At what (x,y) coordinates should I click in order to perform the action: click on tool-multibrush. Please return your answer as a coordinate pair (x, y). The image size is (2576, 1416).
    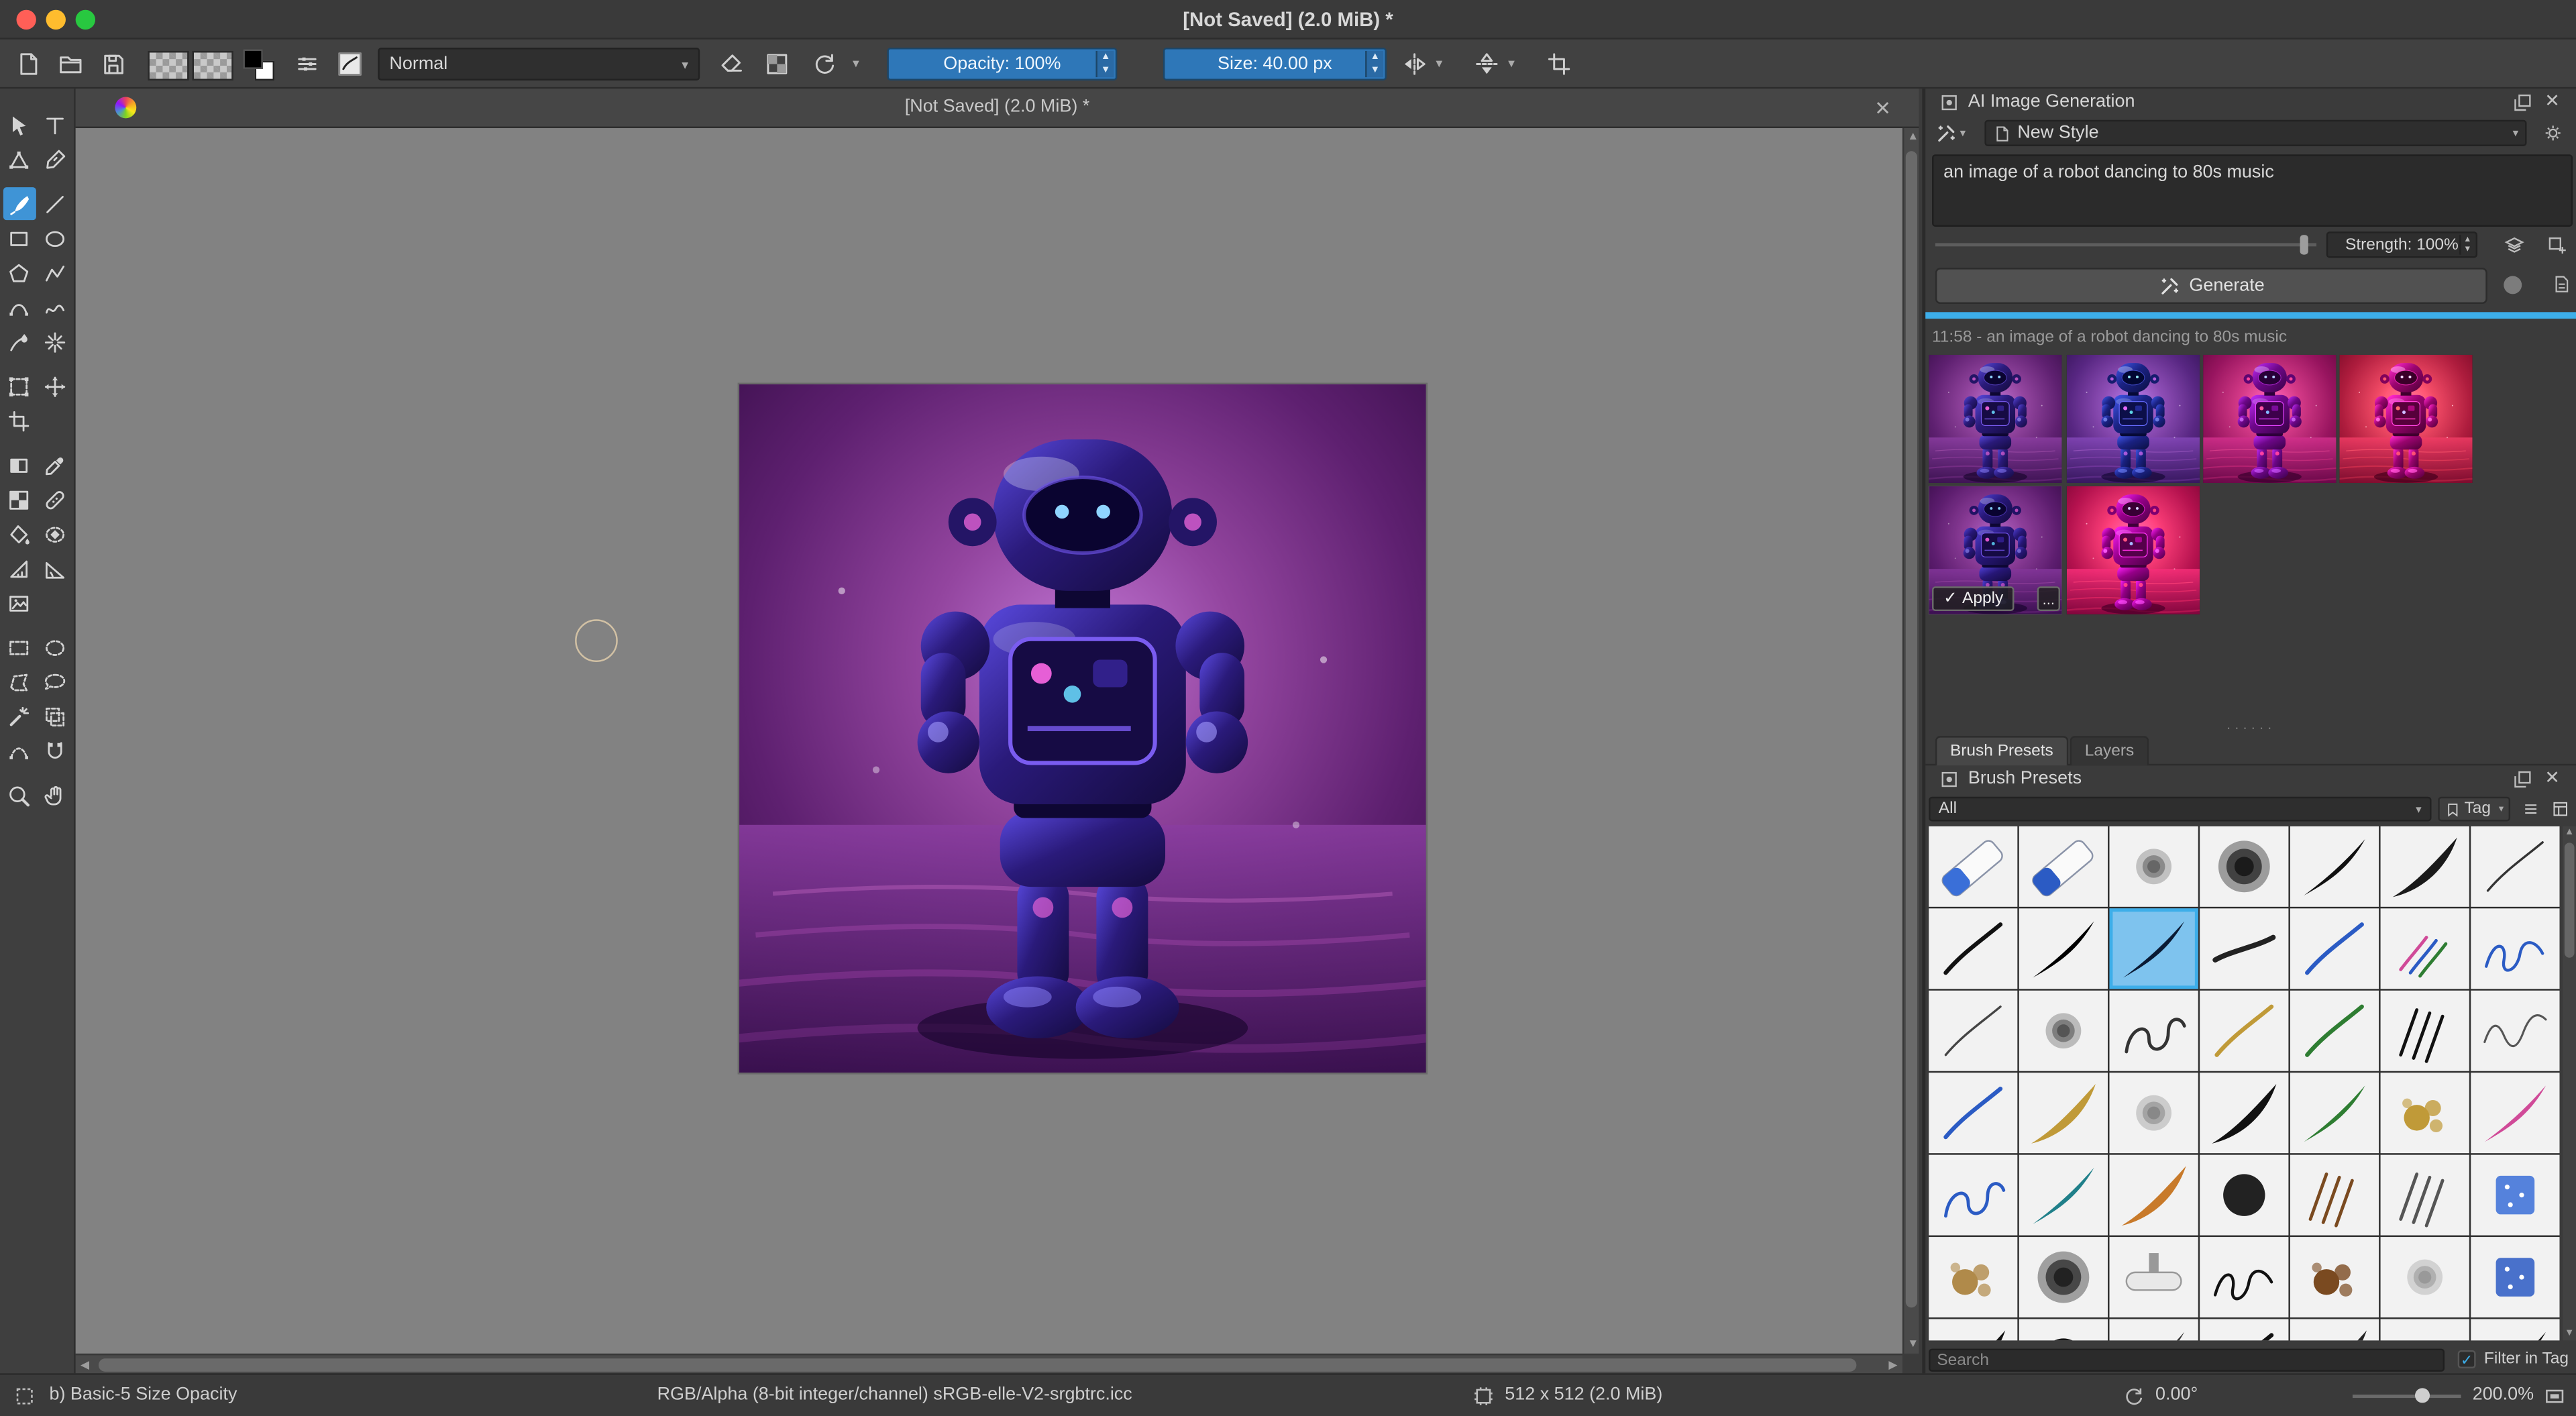
    Looking at the image, I should click on (55, 341).